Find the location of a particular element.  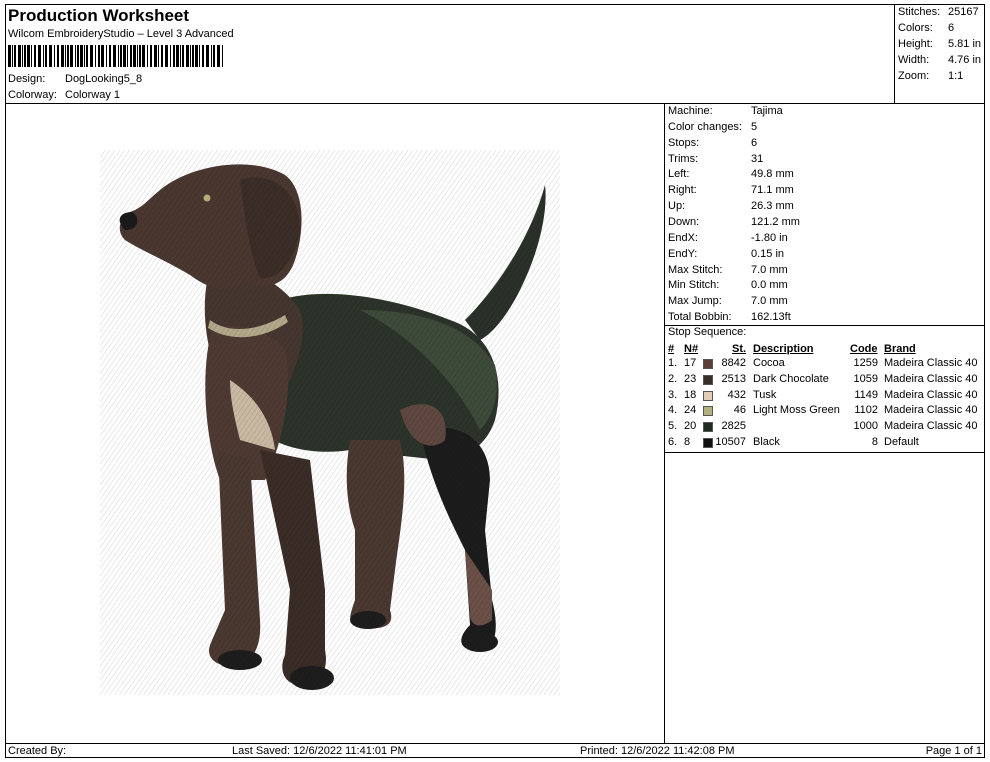

machine-info-row: Left: 49.8 mm is located at coordinates (731, 174).